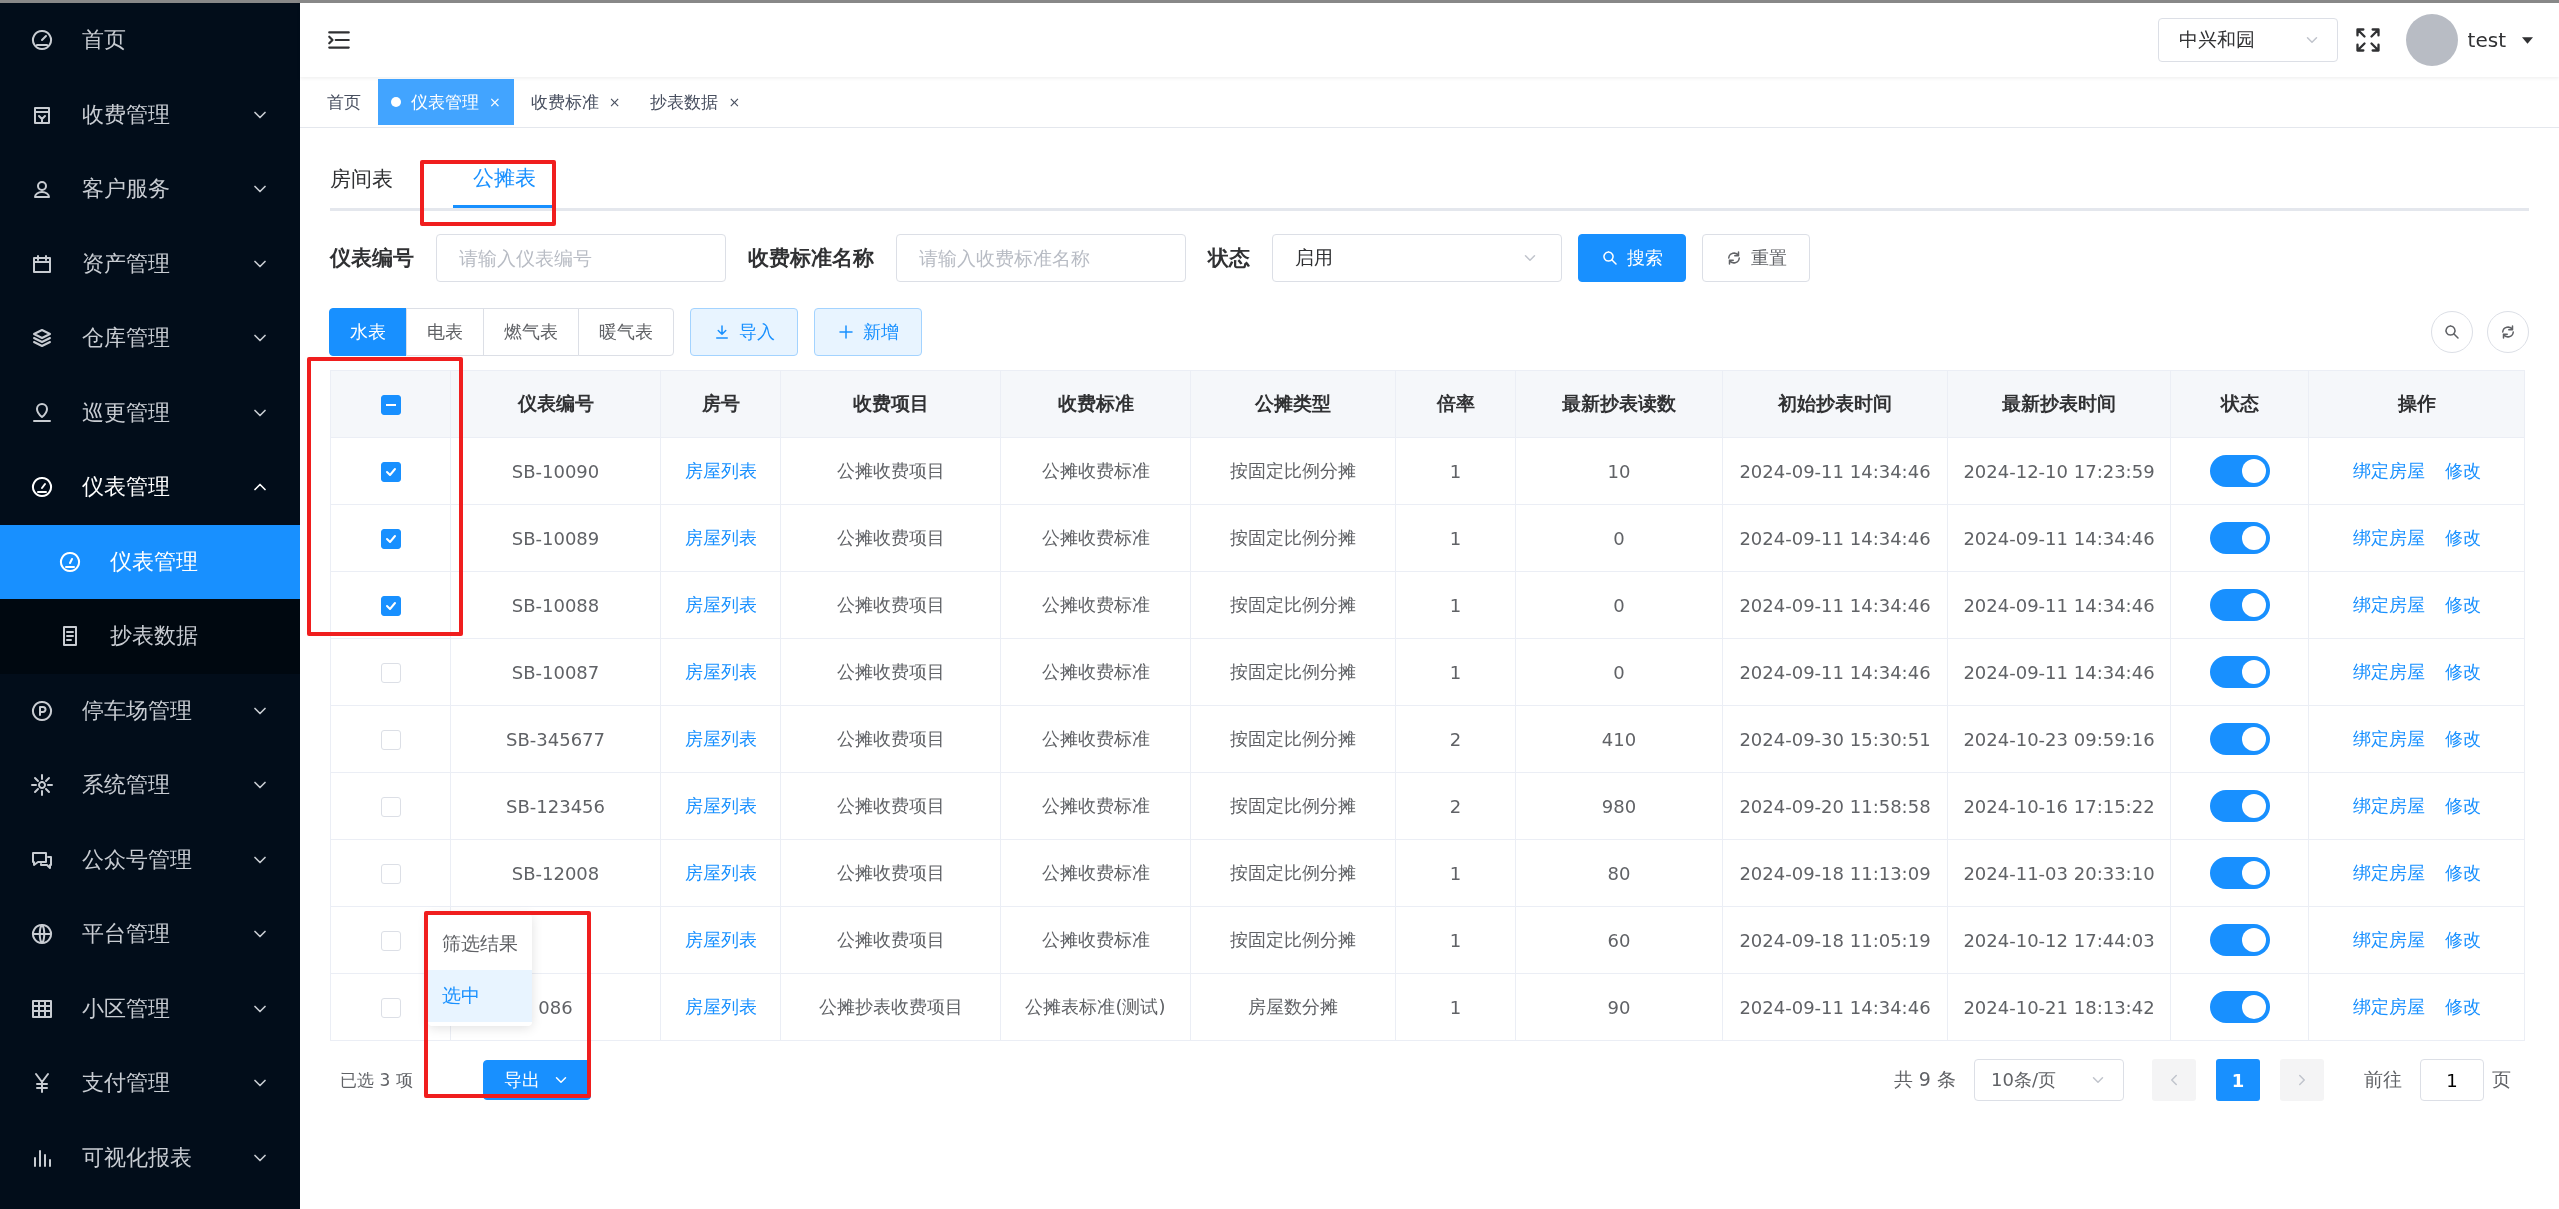 This screenshot has height=1209, width=2559. Describe the element at coordinates (150, 1083) in the screenshot. I see `sidebar-item: 支付管理` at that location.